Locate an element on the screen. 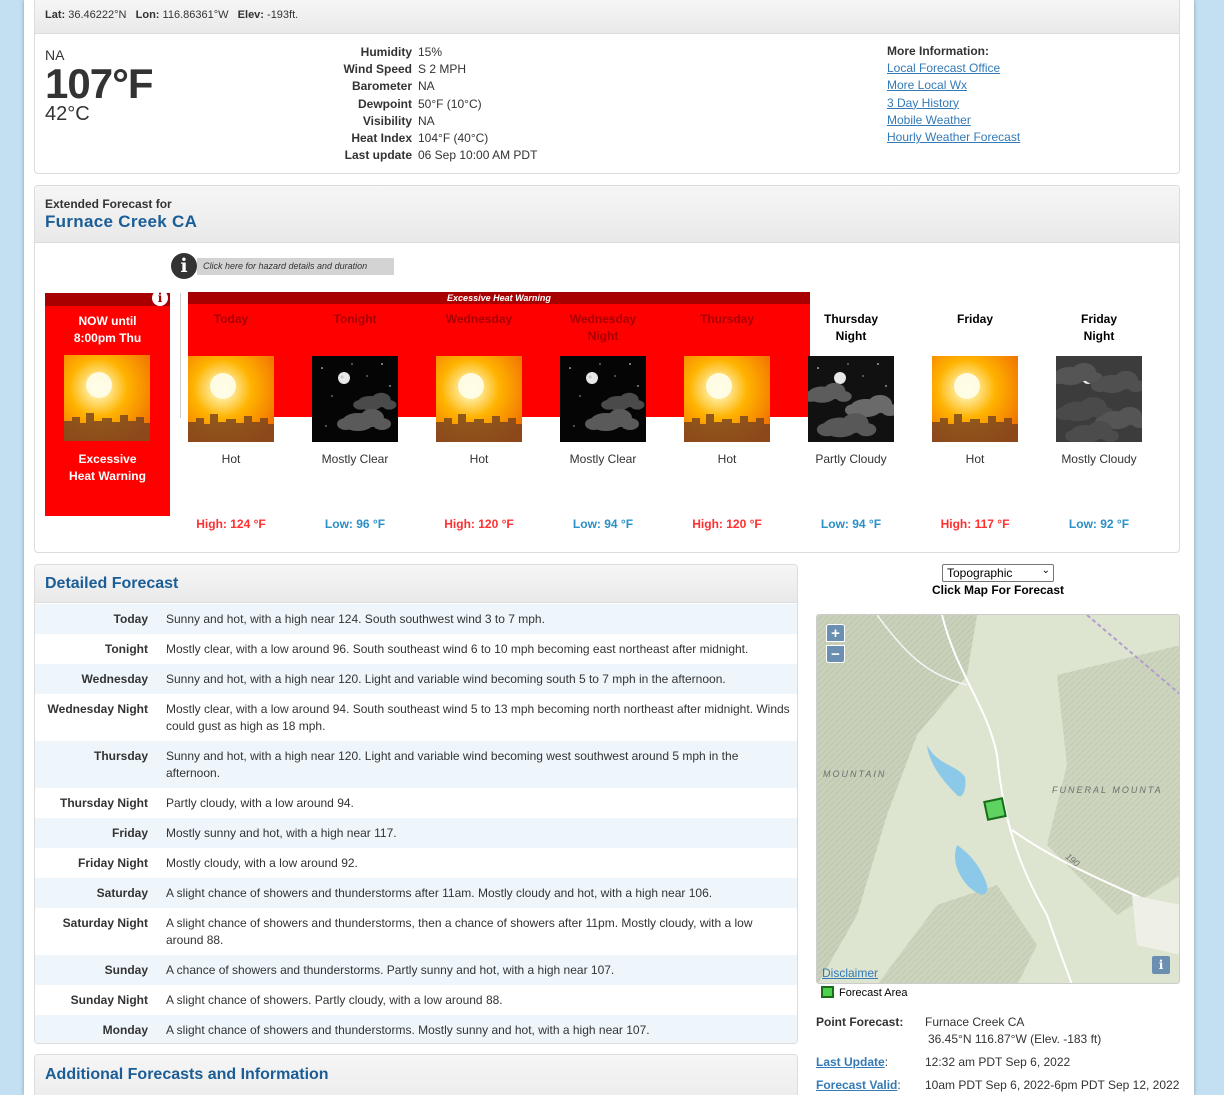 The width and height of the screenshot is (1224, 1095). last-update-label: Last Update: is located at coordinates (852, 1062).